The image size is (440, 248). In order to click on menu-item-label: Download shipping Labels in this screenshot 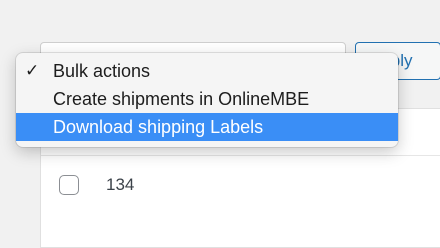, I will do `click(158, 127)`.